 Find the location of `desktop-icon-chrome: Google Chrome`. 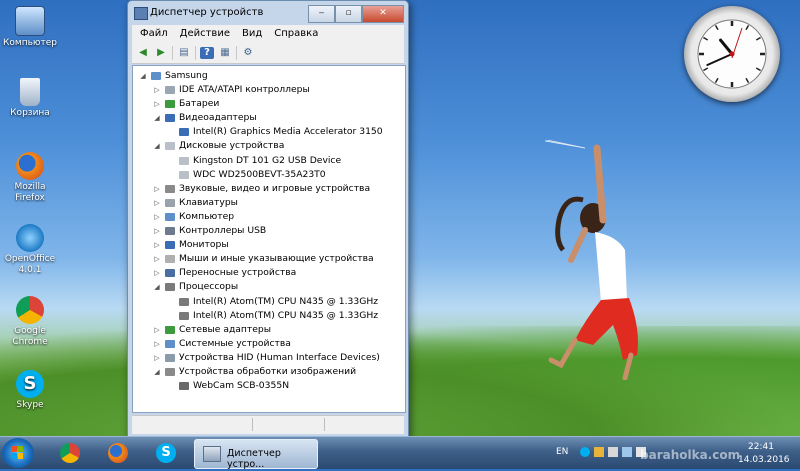

desktop-icon-chrome: Google Chrome is located at coordinates (30, 322).